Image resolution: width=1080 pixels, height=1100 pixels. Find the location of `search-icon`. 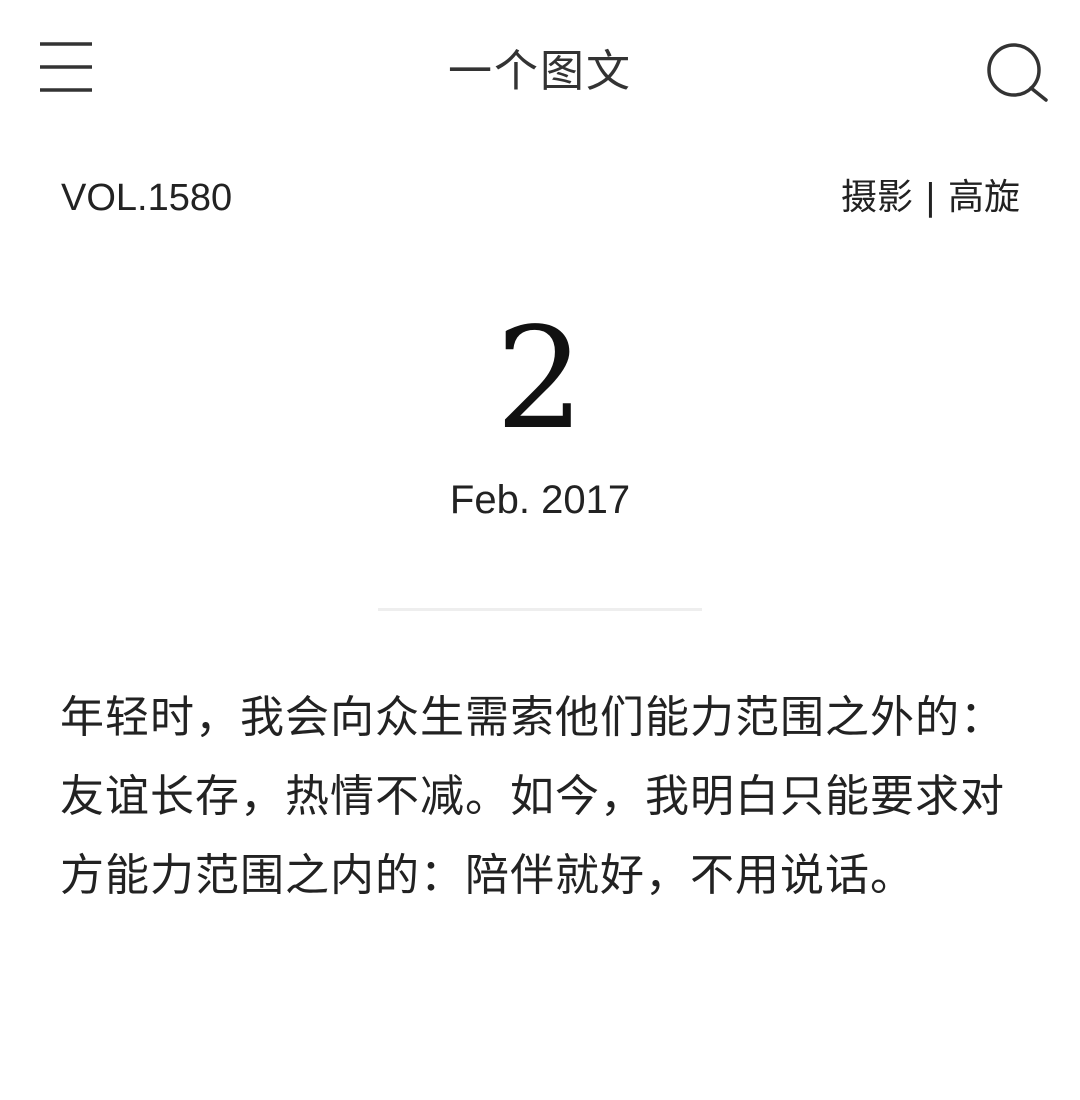

search-icon is located at coordinates (1016, 74).